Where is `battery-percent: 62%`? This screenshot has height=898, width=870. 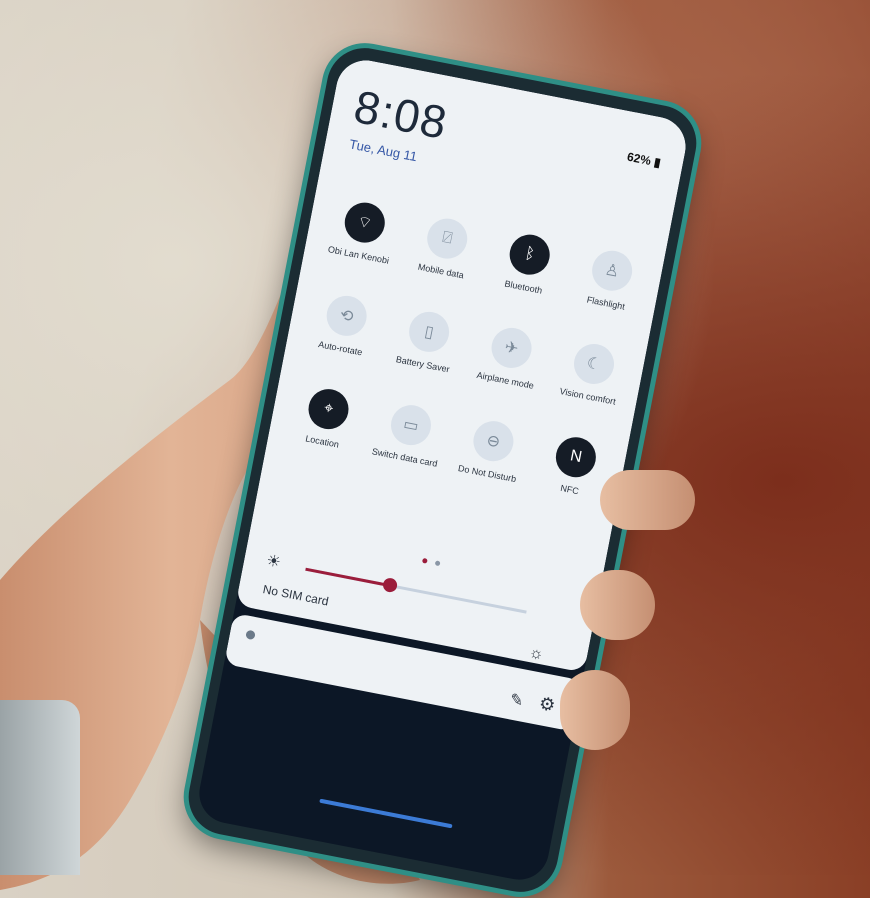
battery-percent: 62% is located at coordinates (639, 158).